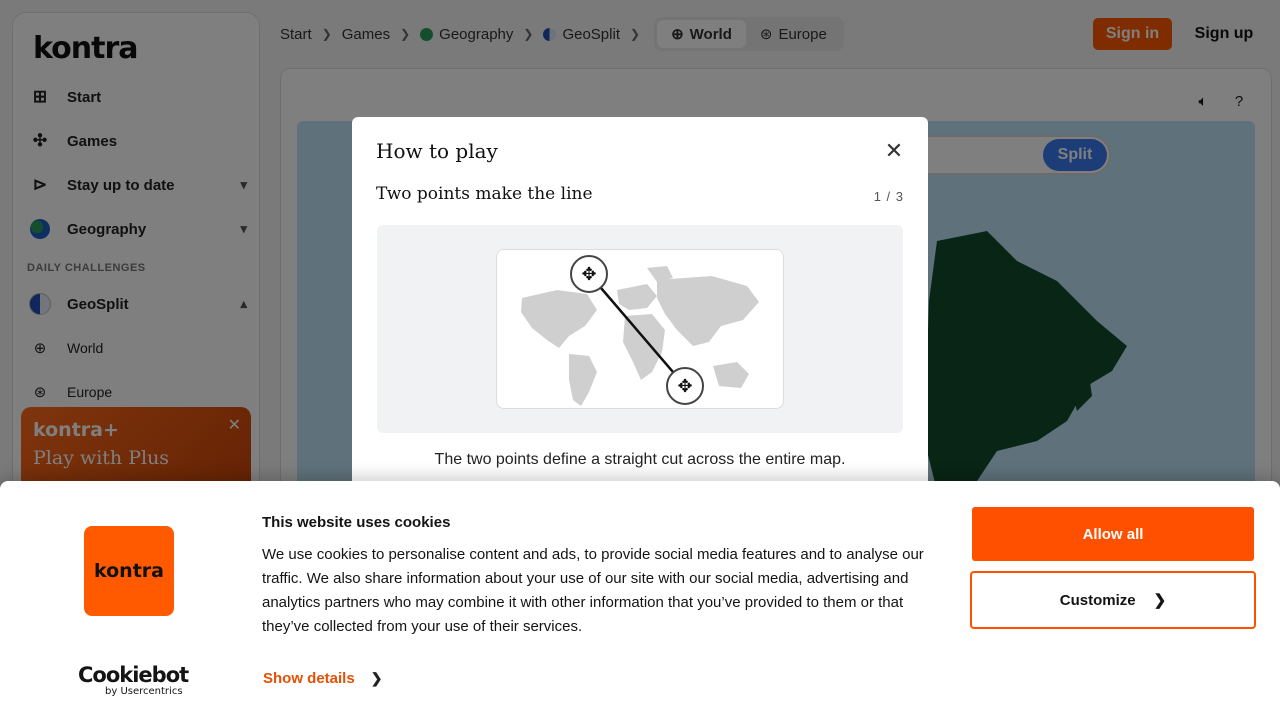 This screenshot has width=1280, height=720. I want to click on cookiebot-subtitle: by Usercentrics, so click(144, 691).